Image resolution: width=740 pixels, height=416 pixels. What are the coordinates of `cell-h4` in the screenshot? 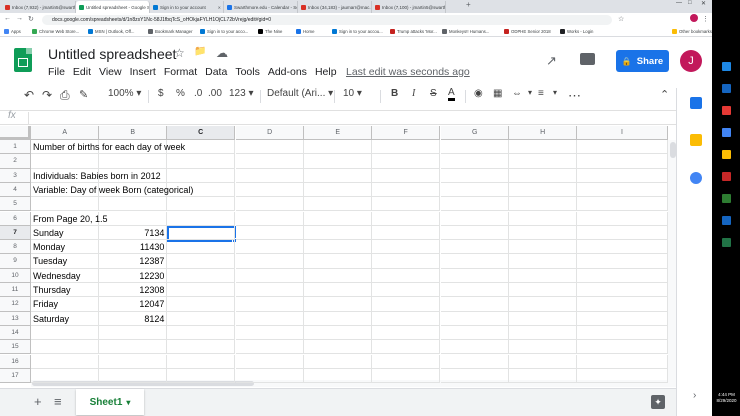 It's located at (543, 190).